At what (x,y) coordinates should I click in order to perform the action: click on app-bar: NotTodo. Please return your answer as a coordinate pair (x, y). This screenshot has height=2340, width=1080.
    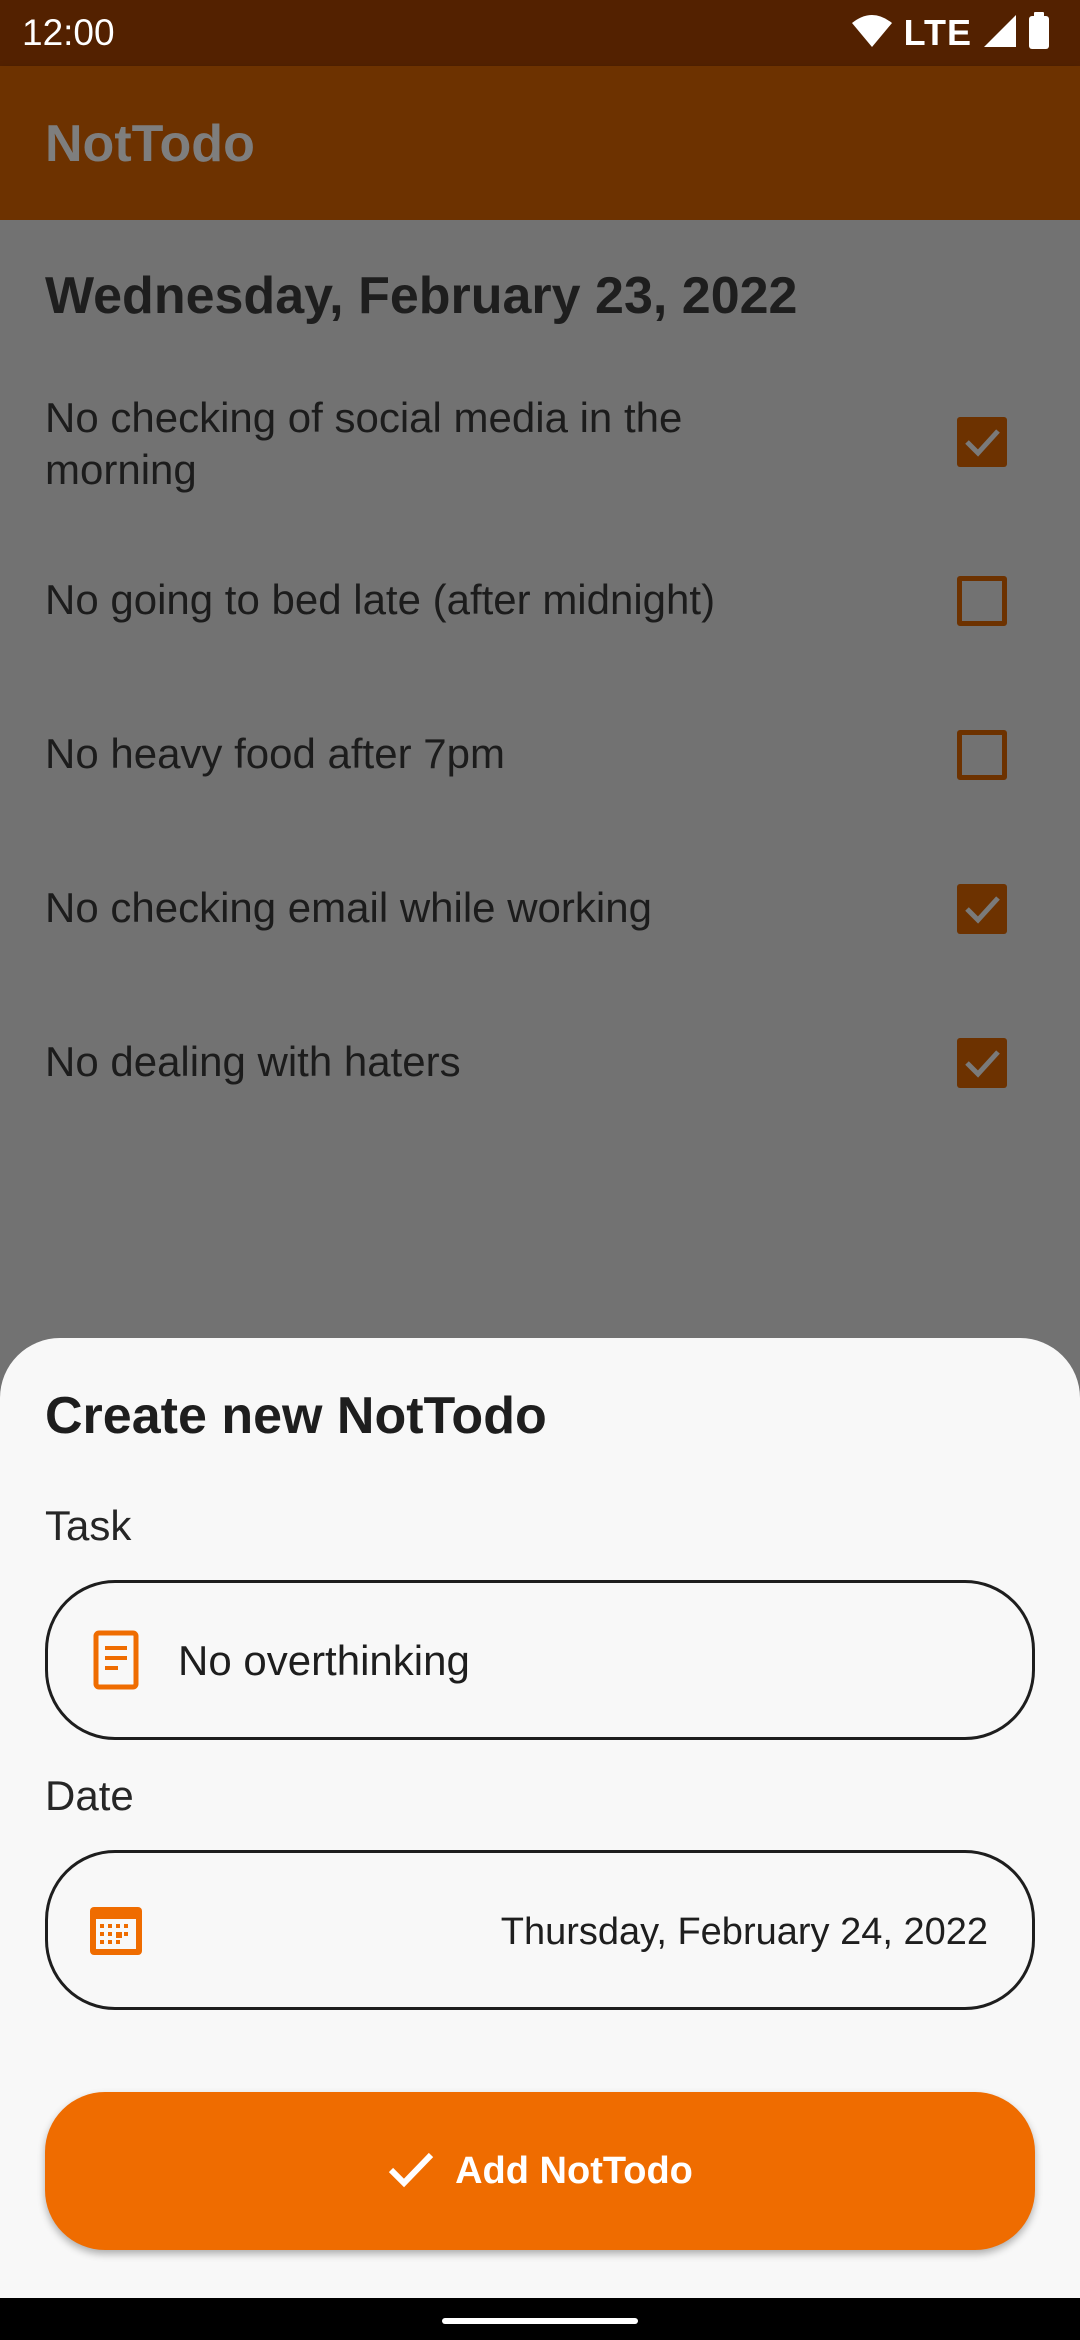
    Looking at the image, I should click on (540, 143).